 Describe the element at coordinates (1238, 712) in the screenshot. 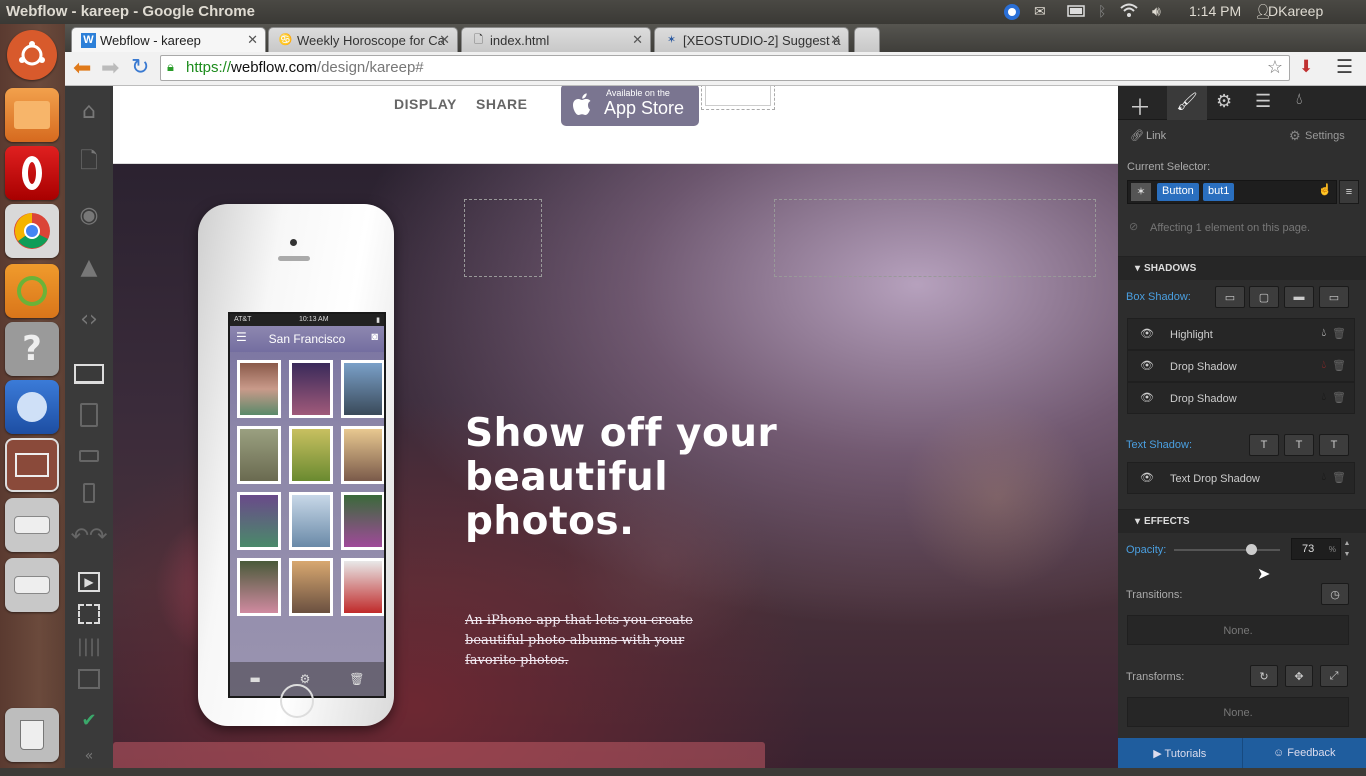

I see `transforms-value: None.` at that location.